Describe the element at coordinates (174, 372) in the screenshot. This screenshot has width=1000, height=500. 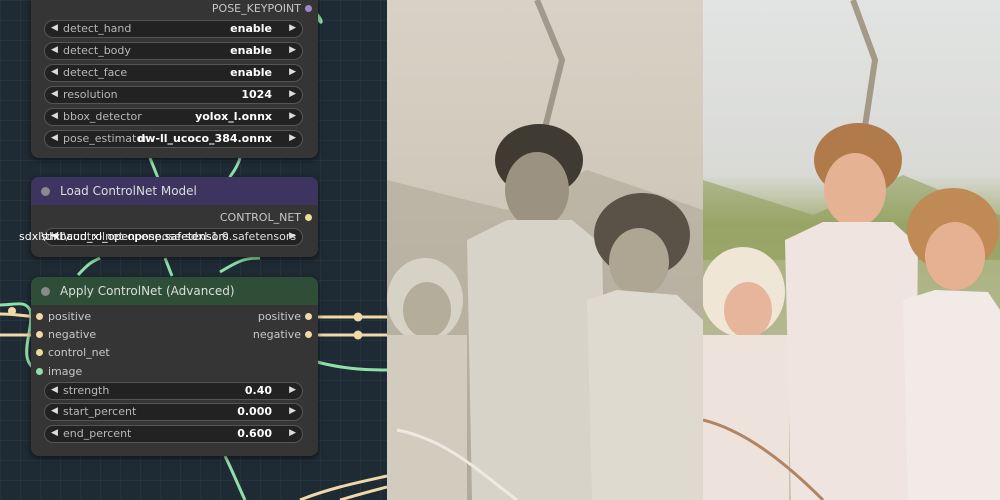
I see `input-image: image` at that location.